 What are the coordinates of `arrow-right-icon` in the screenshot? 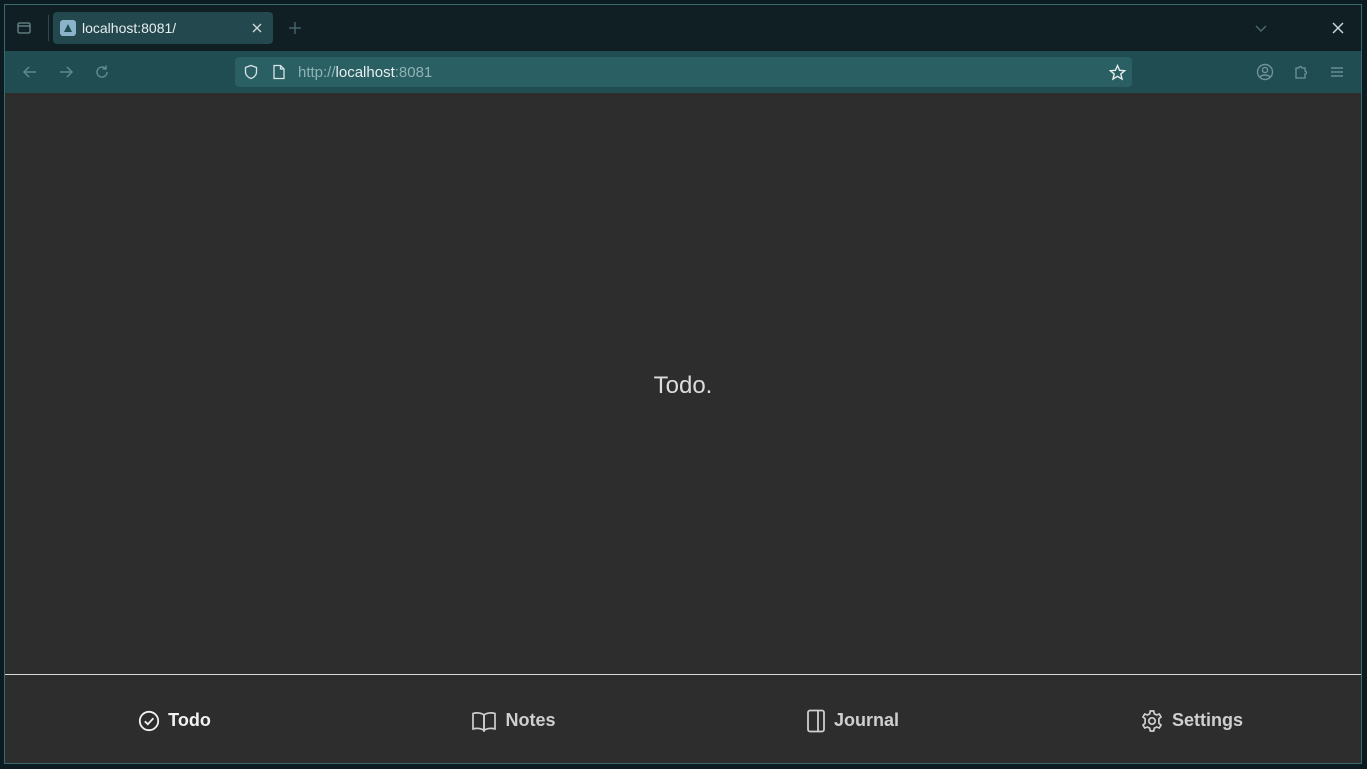 It's located at (67, 72).